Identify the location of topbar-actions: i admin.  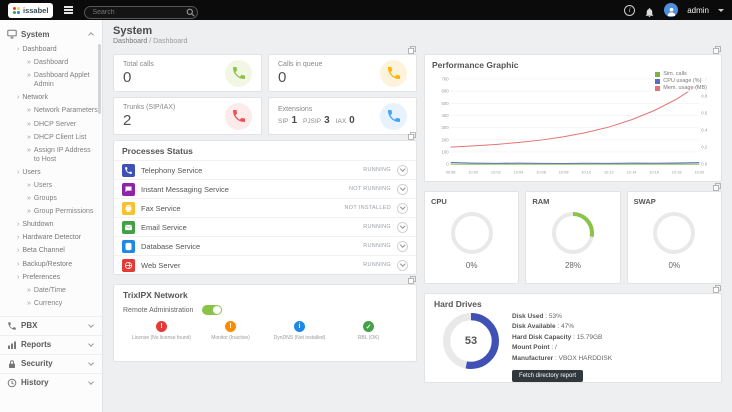
(674, 10).